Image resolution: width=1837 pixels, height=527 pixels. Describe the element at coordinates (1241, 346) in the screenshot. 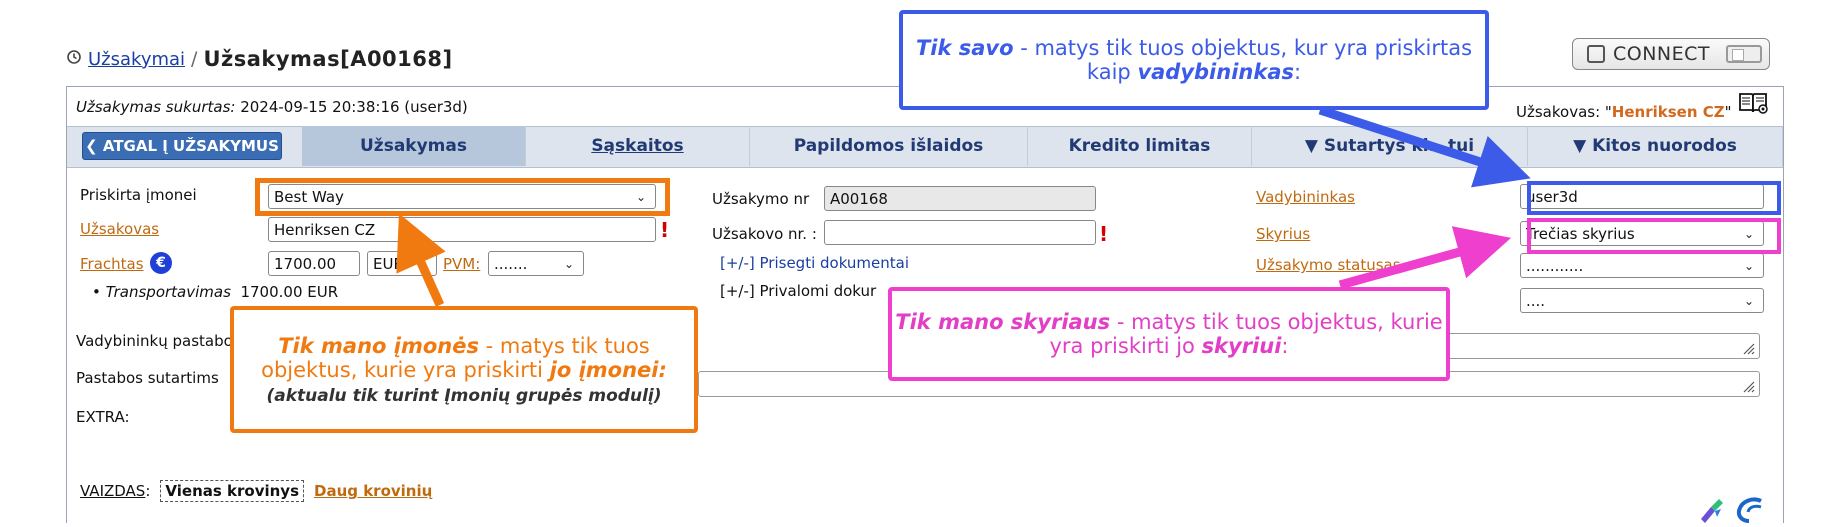

I see `callout-pink-bold2: skyriui` at that location.